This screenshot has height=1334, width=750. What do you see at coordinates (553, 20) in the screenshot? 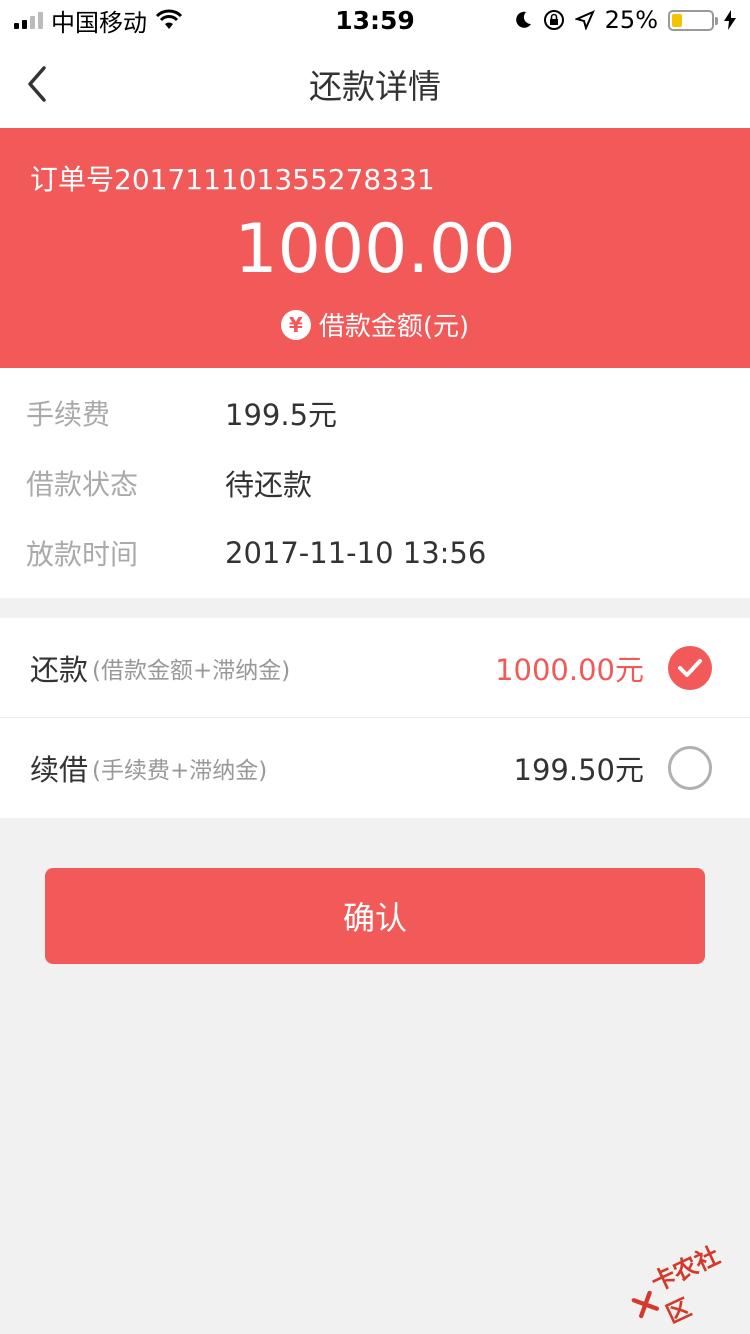
I see `rotation-lock-icon` at bounding box center [553, 20].